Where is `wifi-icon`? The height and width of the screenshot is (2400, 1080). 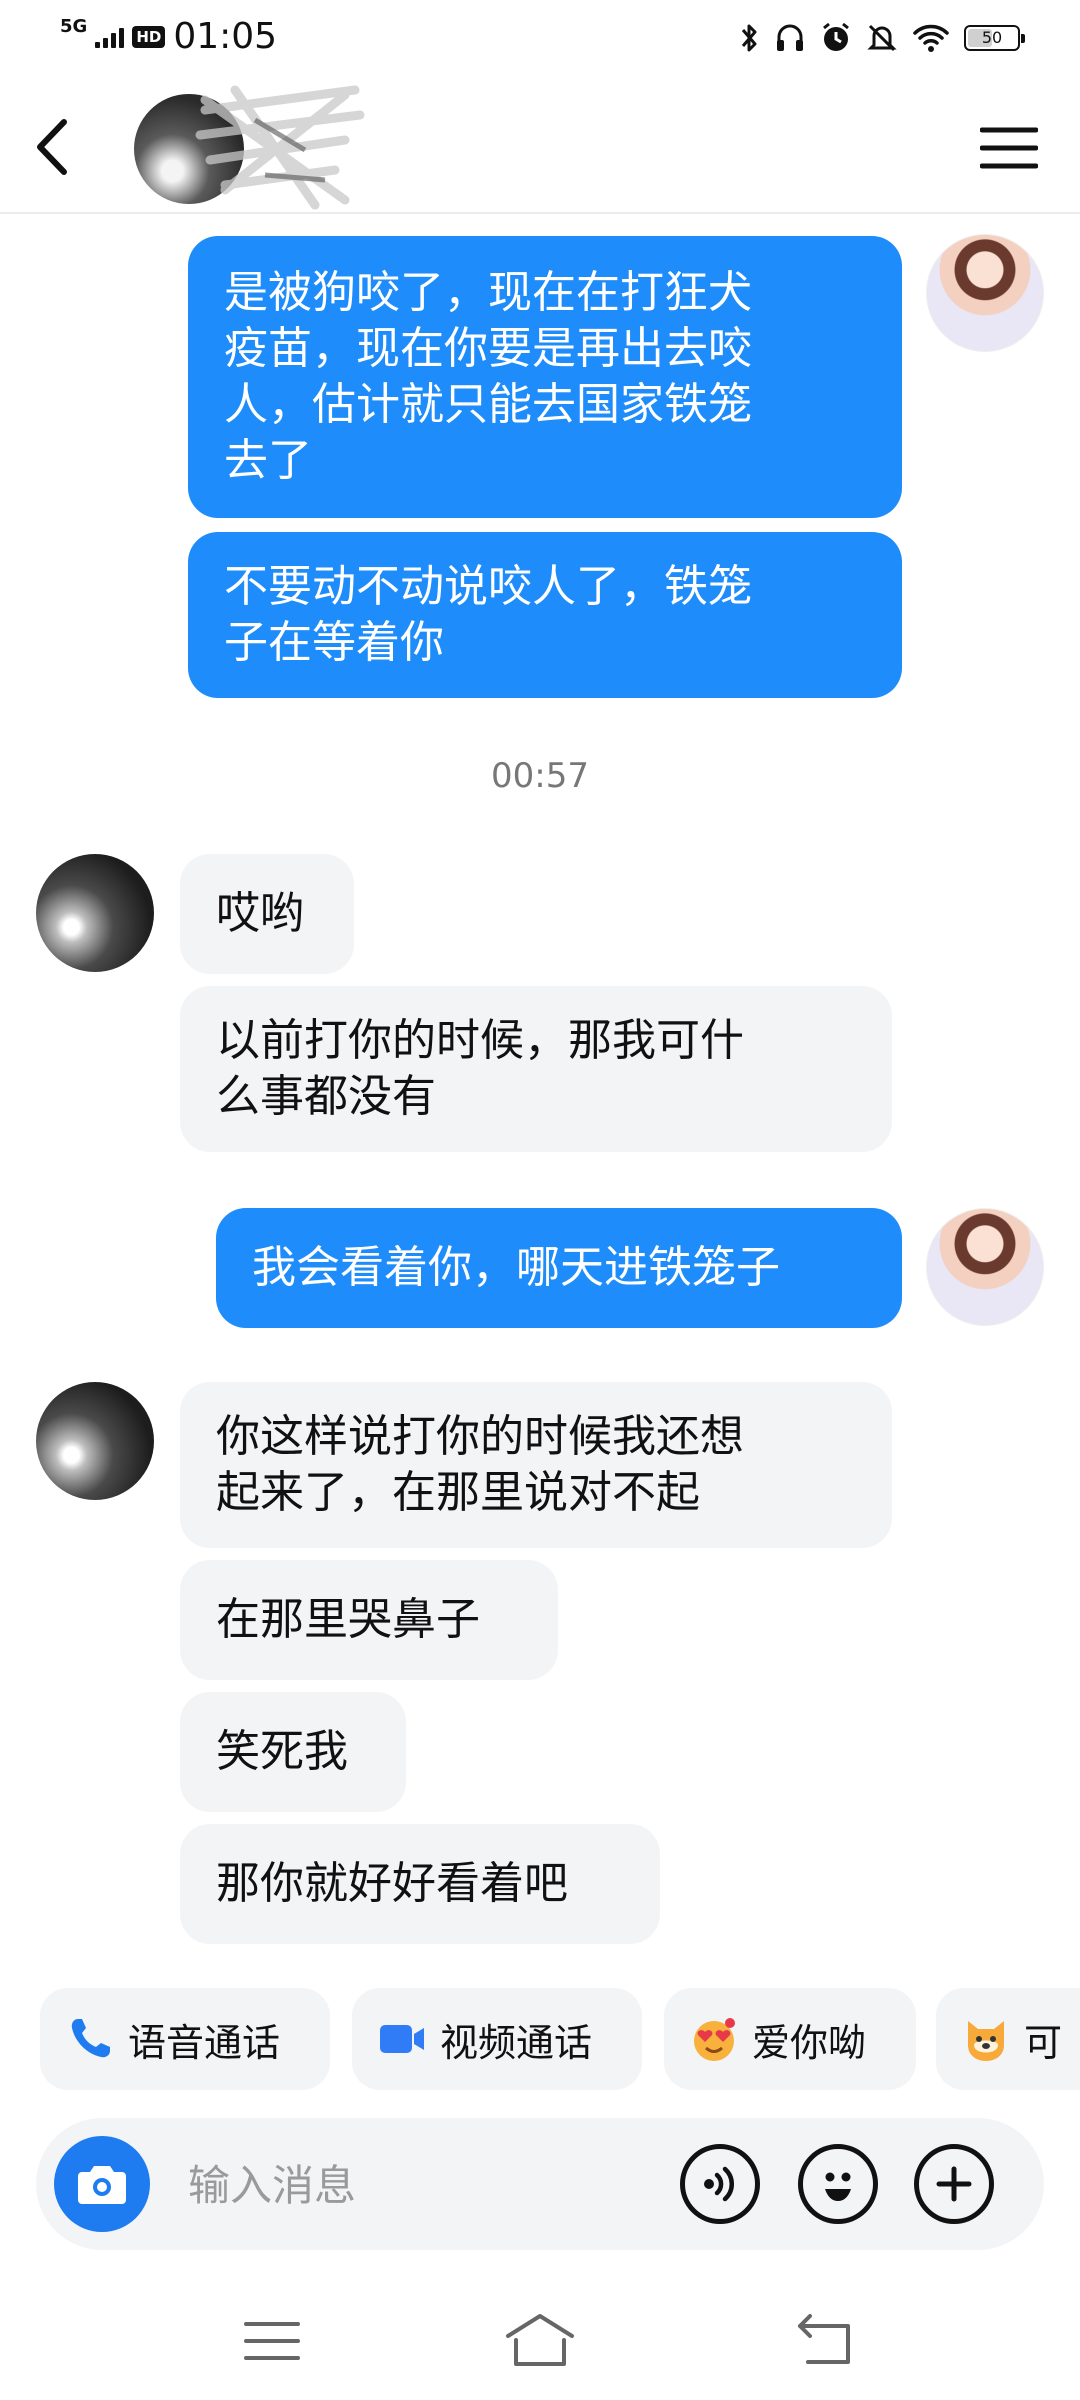 wifi-icon is located at coordinates (931, 38).